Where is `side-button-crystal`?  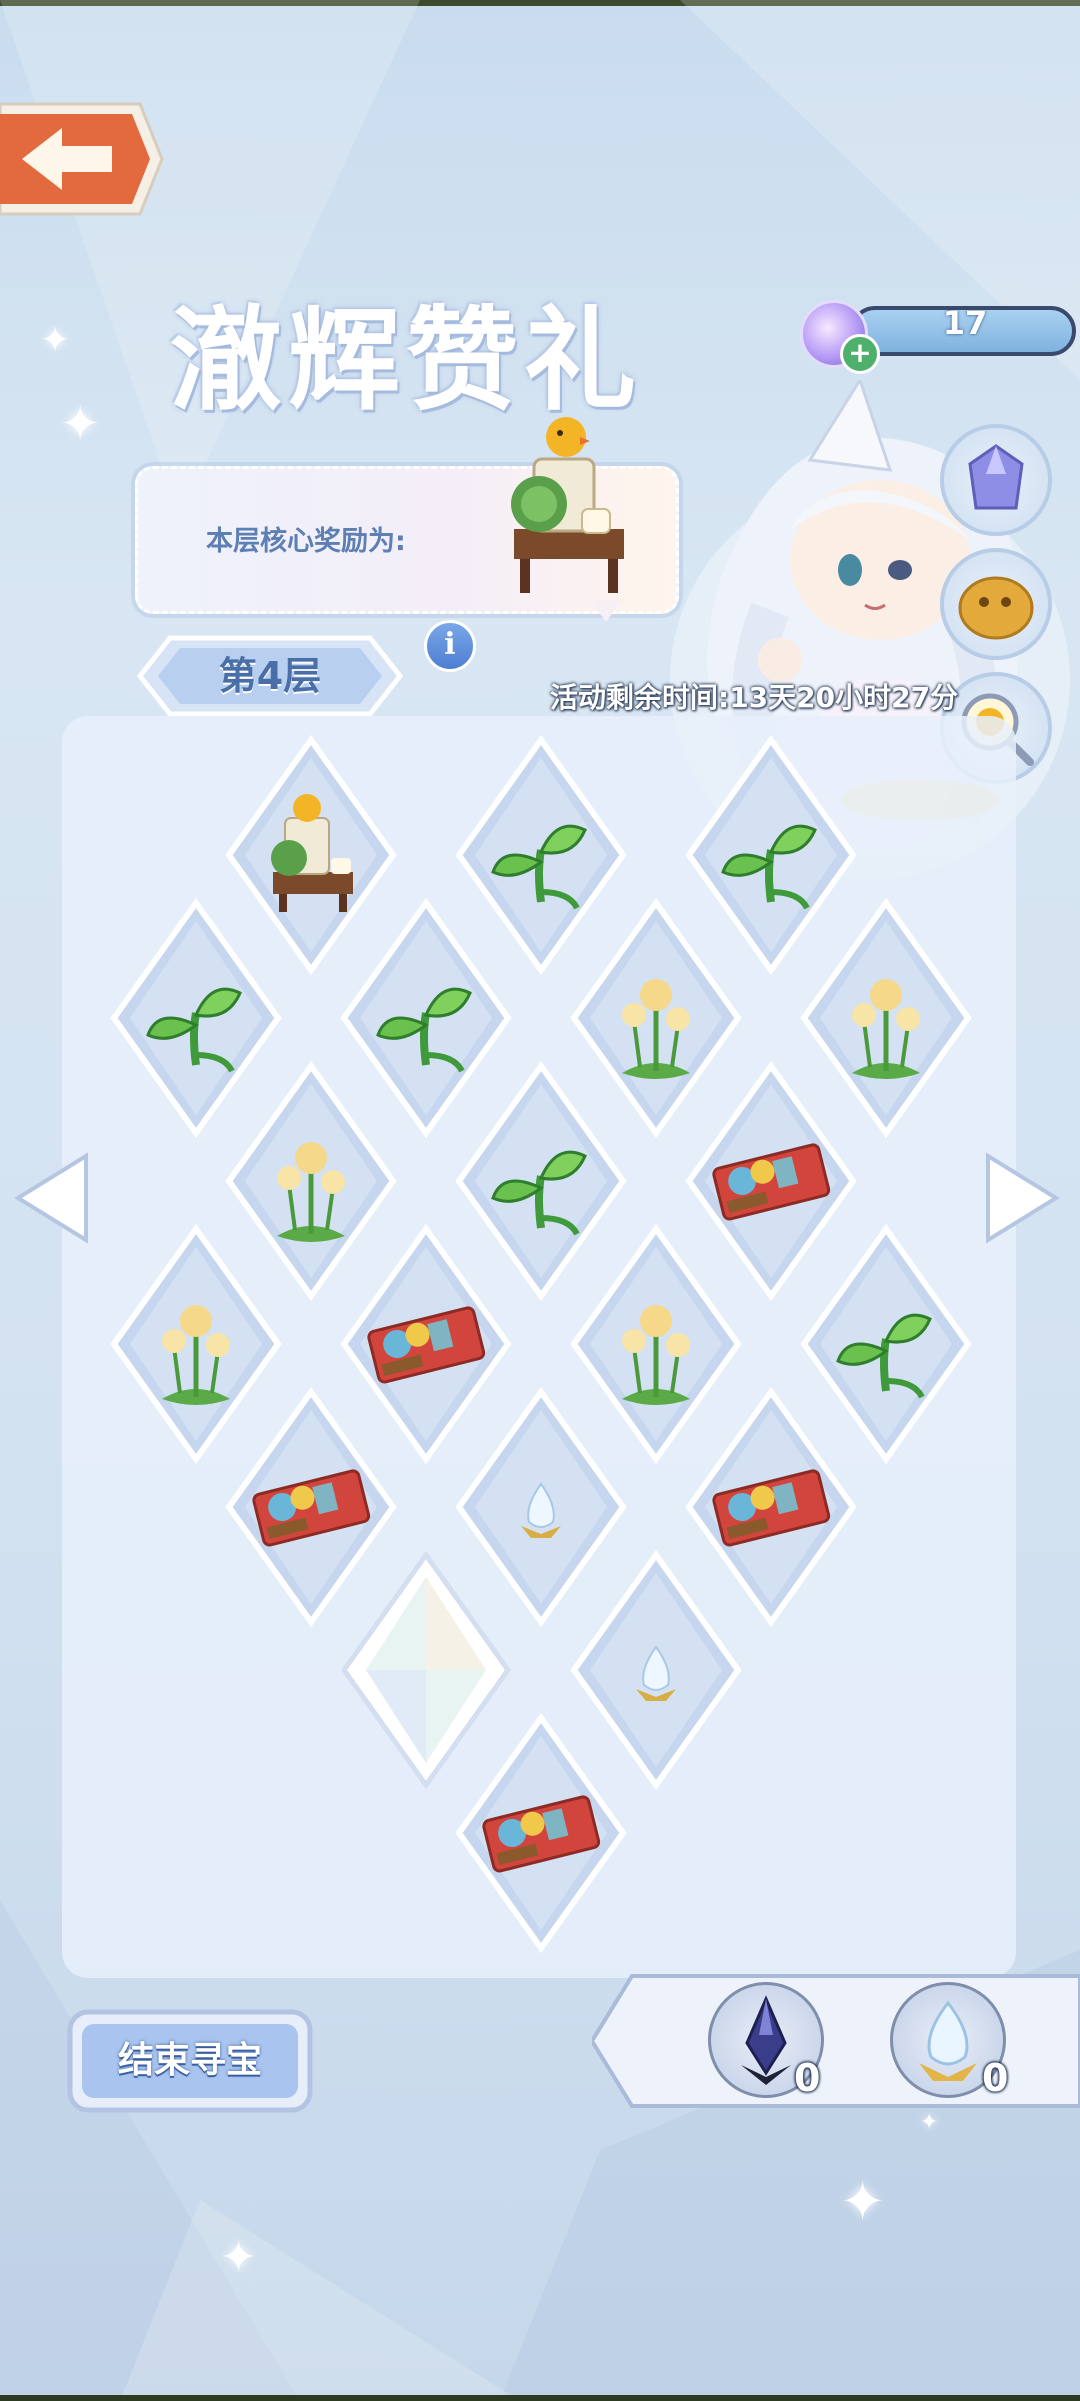
side-button-crystal is located at coordinates (996, 480).